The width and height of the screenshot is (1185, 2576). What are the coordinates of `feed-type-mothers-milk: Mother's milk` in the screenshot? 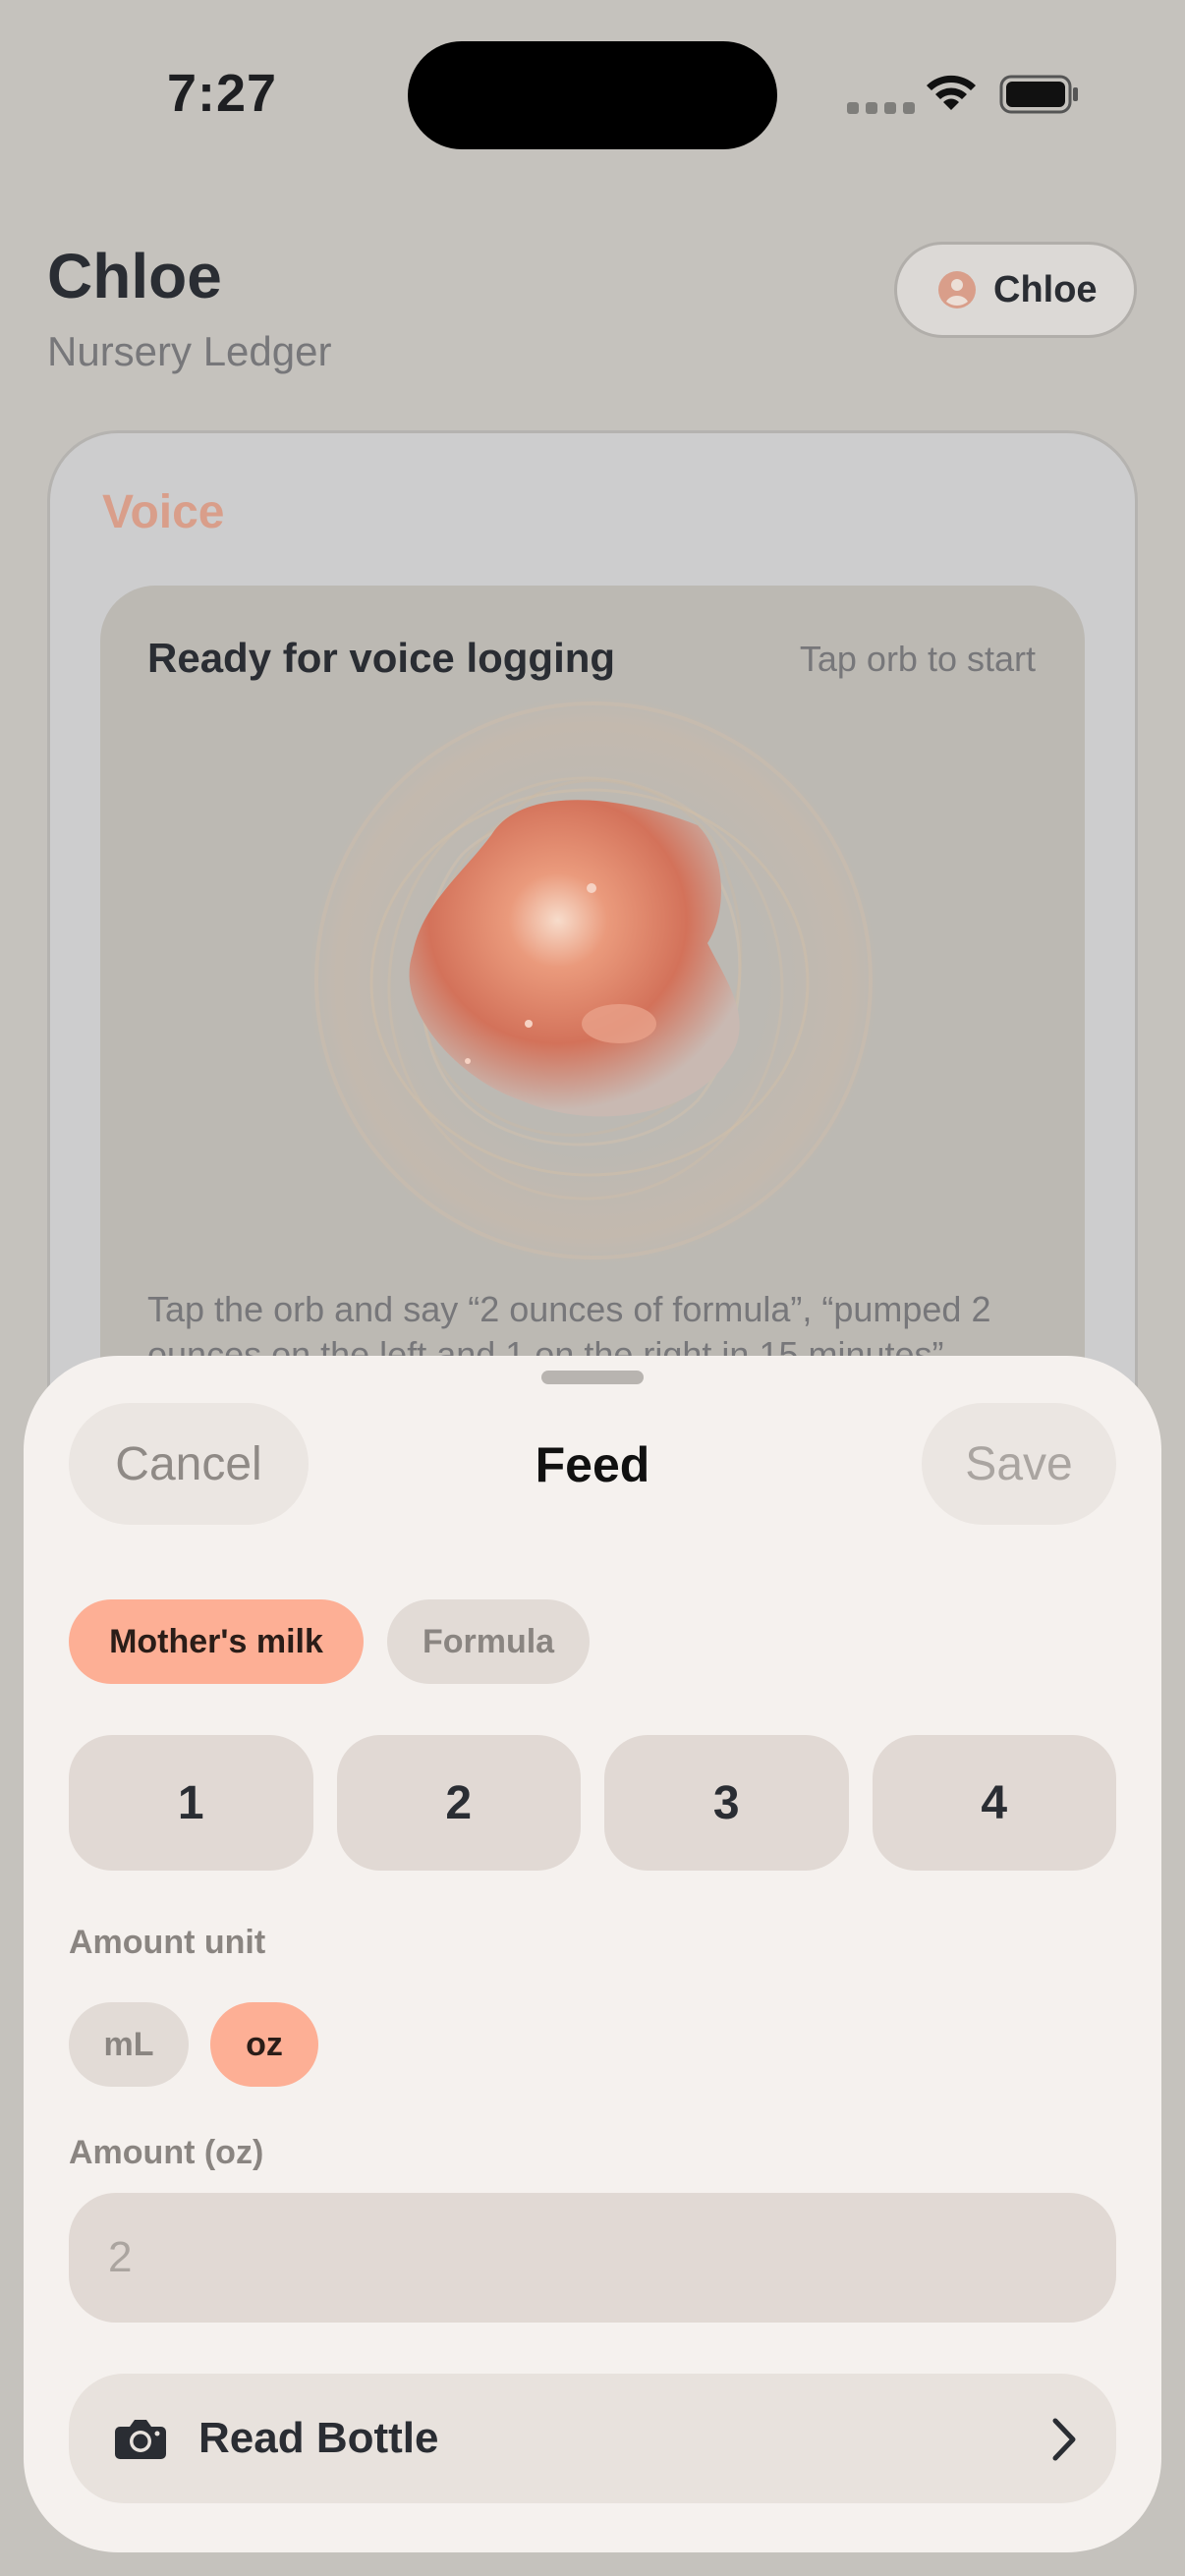 It's located at (216, 1641).